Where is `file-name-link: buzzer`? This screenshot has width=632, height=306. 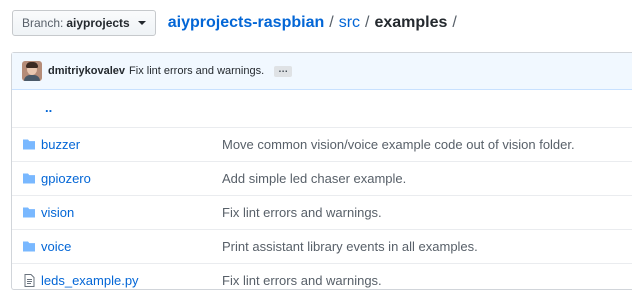
file-name-link: buzzer is located at coordinates (60, 144).